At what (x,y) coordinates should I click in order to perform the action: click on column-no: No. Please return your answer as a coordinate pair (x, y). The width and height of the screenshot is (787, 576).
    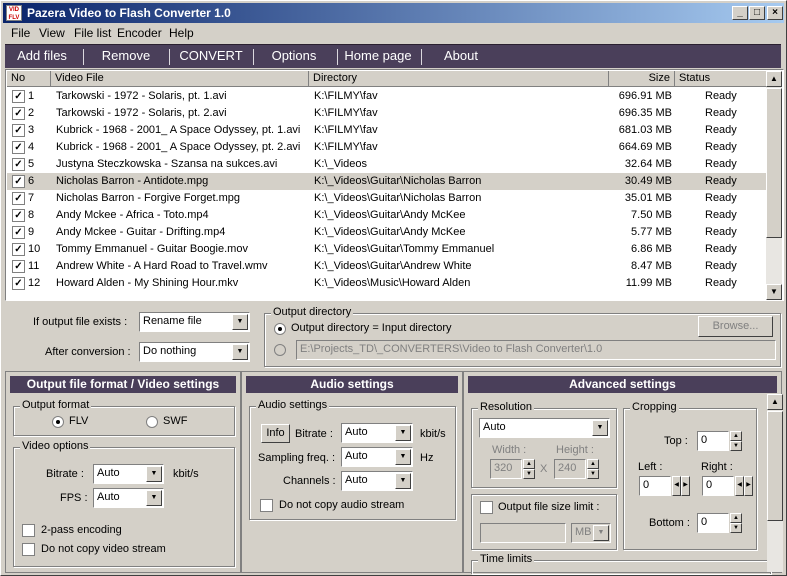
    Looking at the image, I should click on (29, 79).